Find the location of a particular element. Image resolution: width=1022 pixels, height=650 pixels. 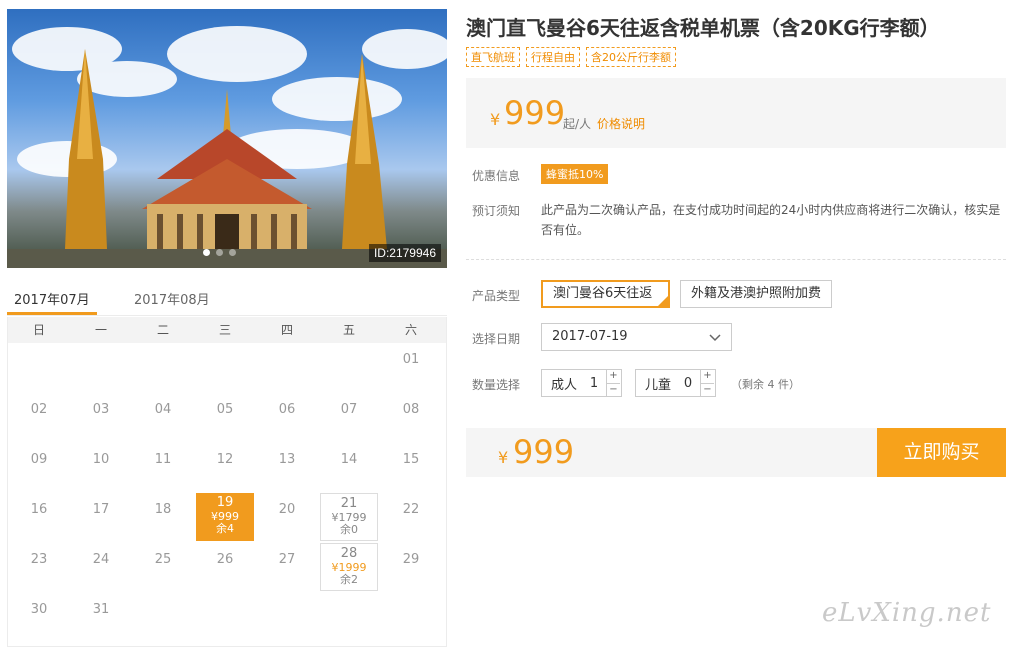

weekday-label: 三 is located at coordinates (224, 330).